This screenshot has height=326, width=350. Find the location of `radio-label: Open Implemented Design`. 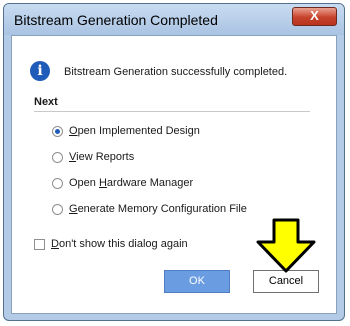

radio-label: Open Implemented Design is located at coordinates (134, 131).